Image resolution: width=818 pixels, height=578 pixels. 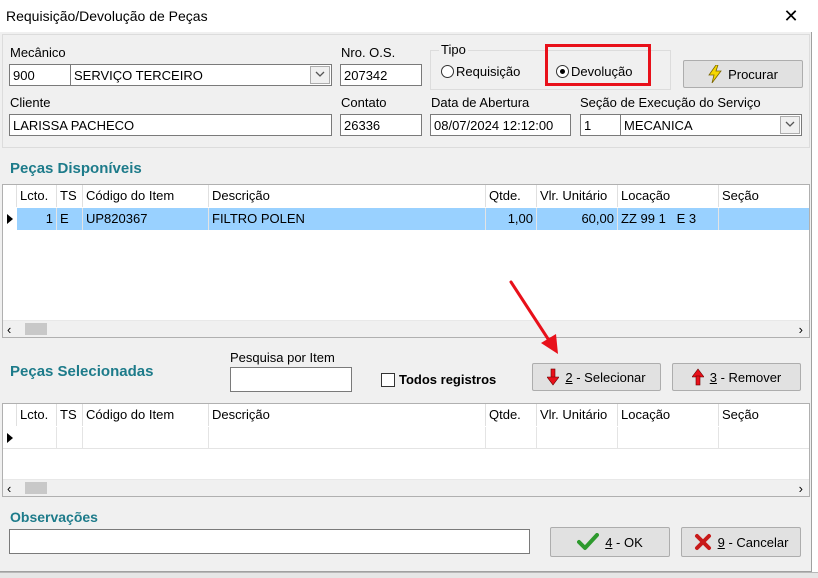 I want to click on tipo-label: Tipo, so click(x=453, y=49).